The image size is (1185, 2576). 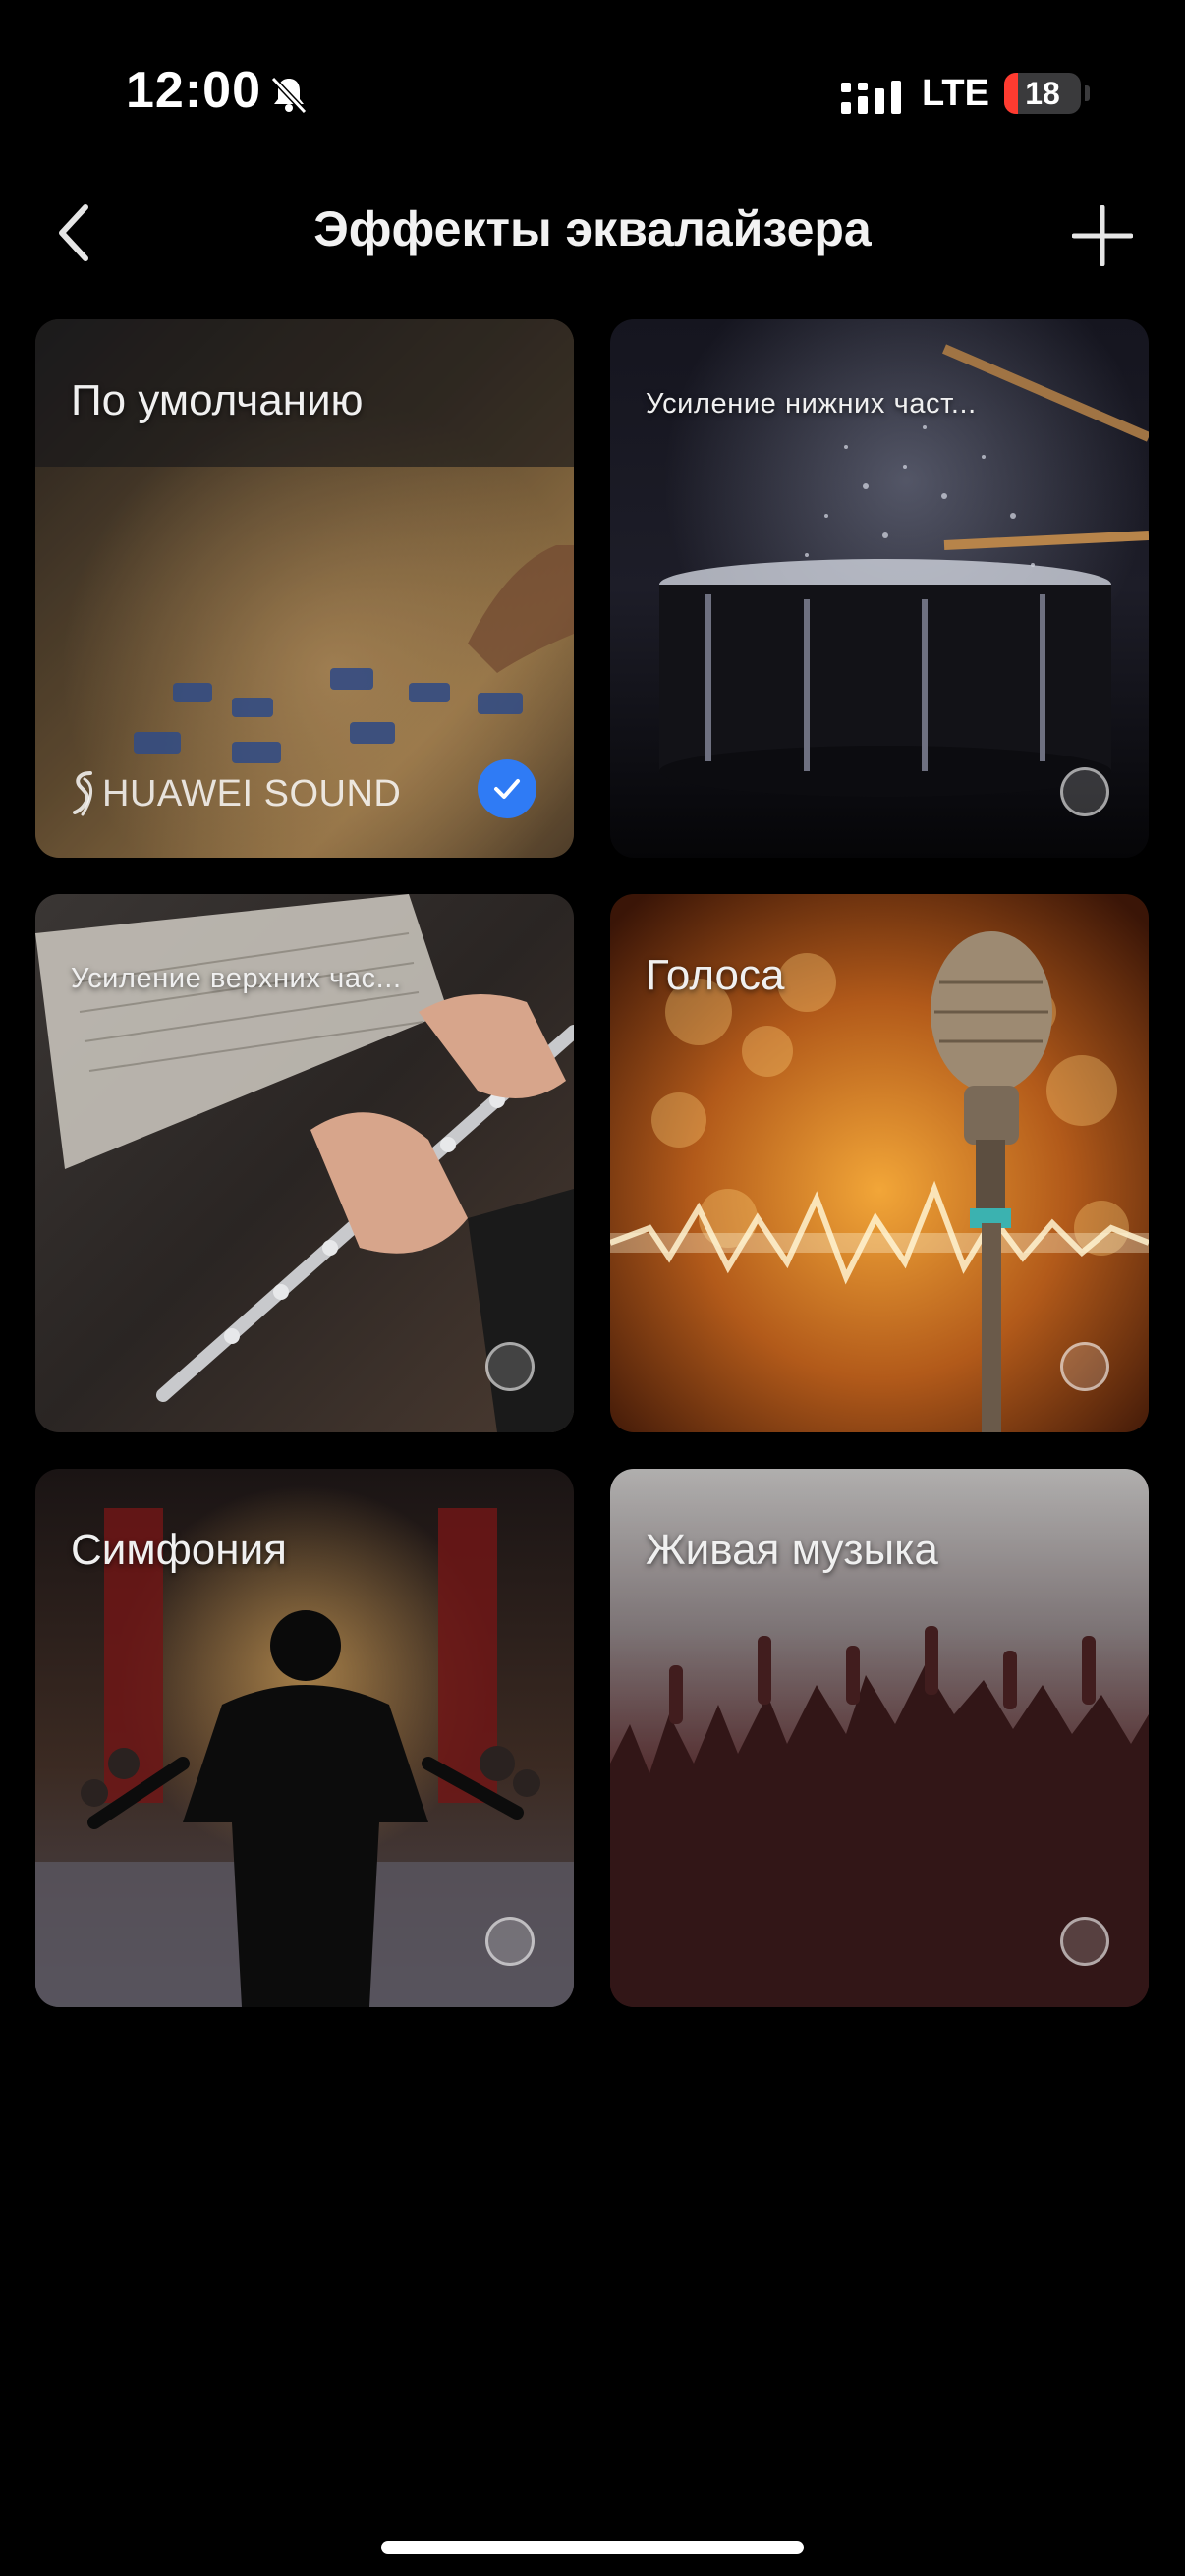 What do you see at coordinates (252, 793) in the screenshot?
I see `brand-text: HUAWEI SOUND` at bounding box center [252, 793].